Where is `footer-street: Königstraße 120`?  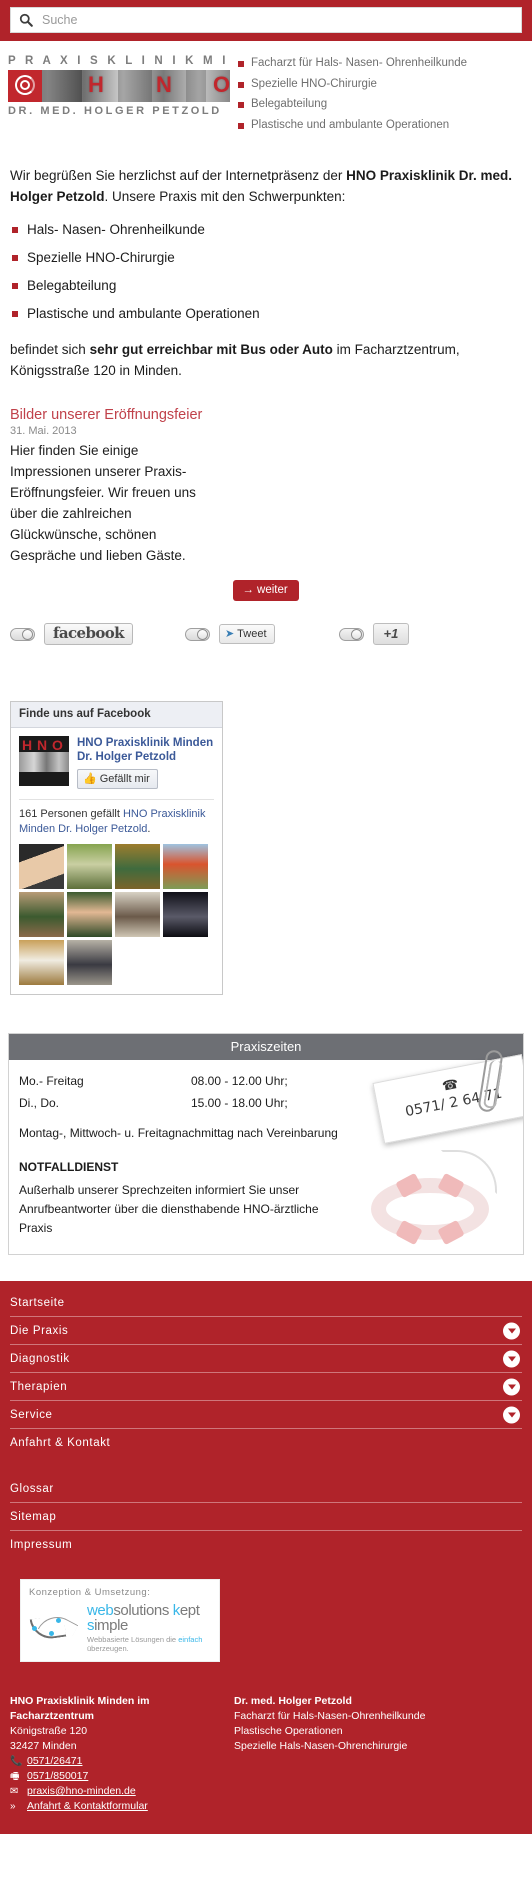
footer-street: Königstraße 120 is located at coordinates (49, 1731).